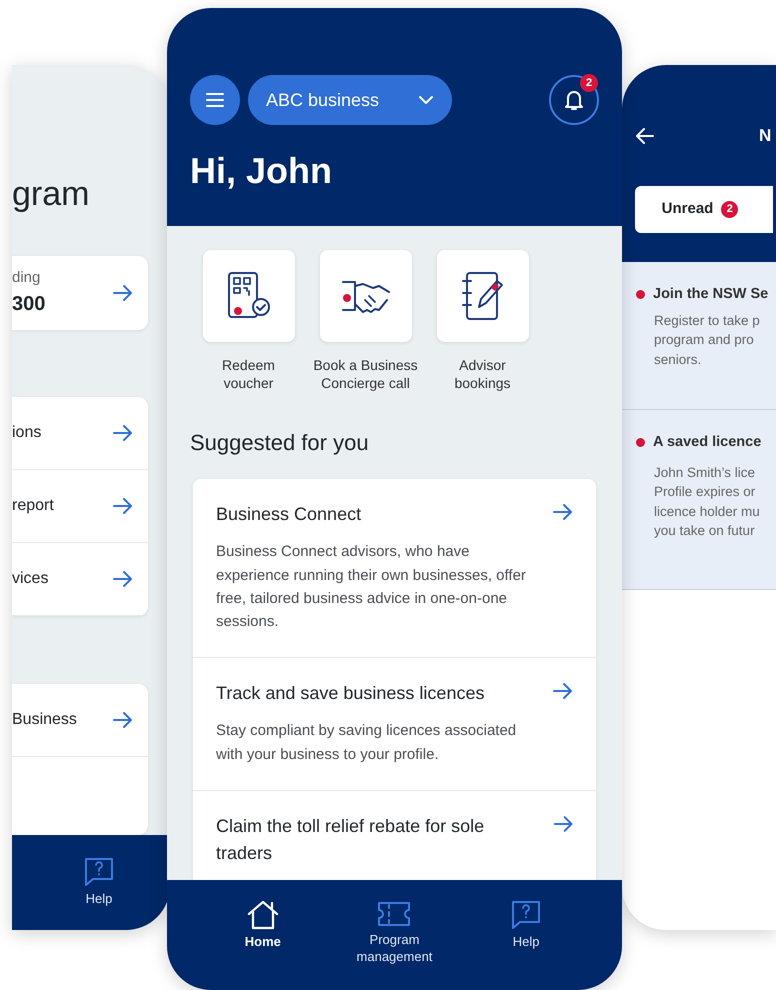  Describe the element at coordinates (261, 171) in the screenshot. I see `greeting: Hi, John` at that location.